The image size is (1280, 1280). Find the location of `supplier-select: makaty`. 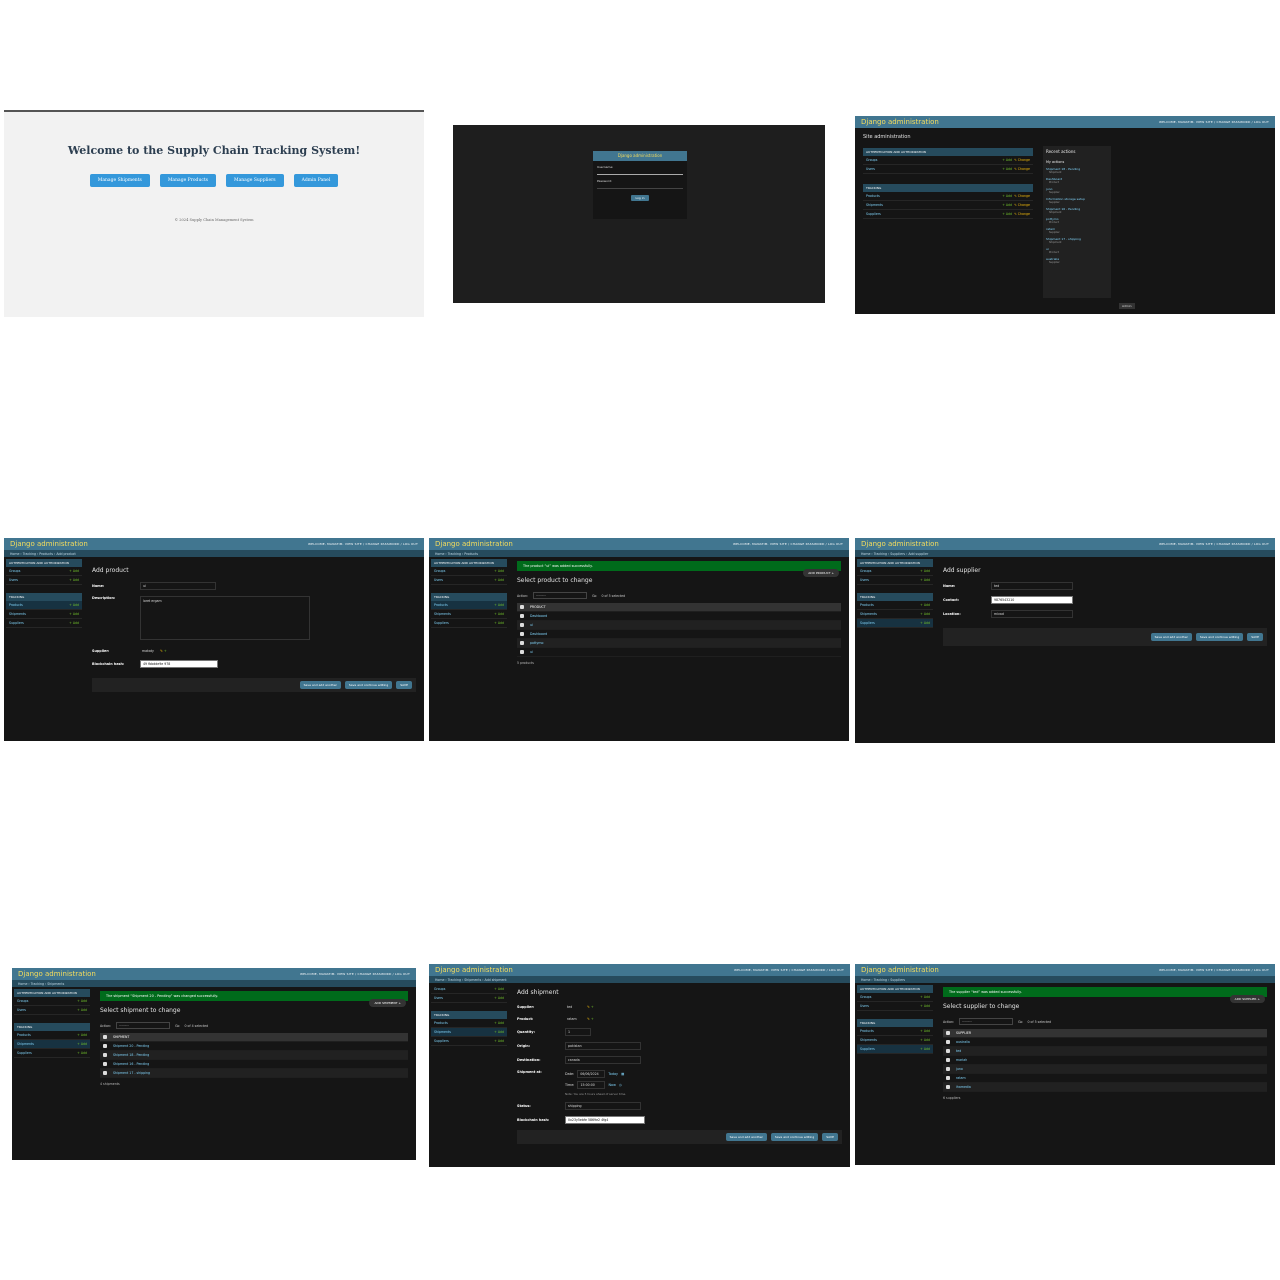

supplier-select: makaty is located at coordinates (150, 651).